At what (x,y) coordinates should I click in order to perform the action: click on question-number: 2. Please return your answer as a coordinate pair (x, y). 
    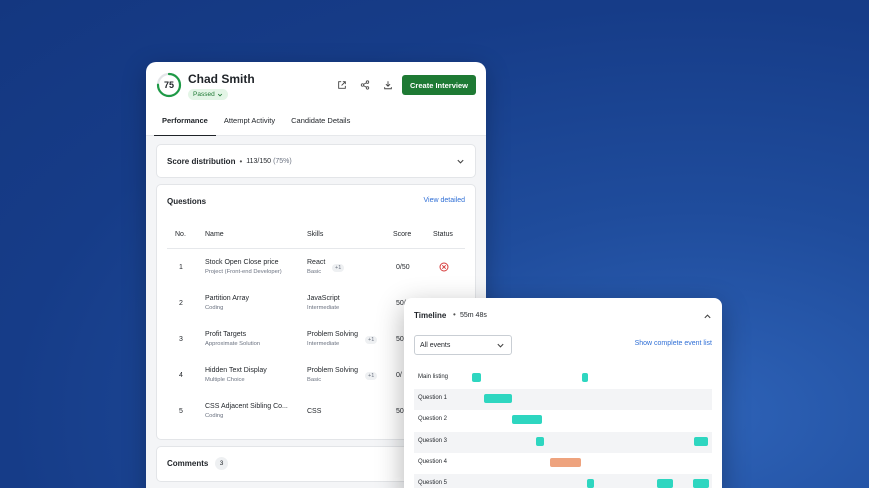
    Looking at the image, I should click on (181, 303).